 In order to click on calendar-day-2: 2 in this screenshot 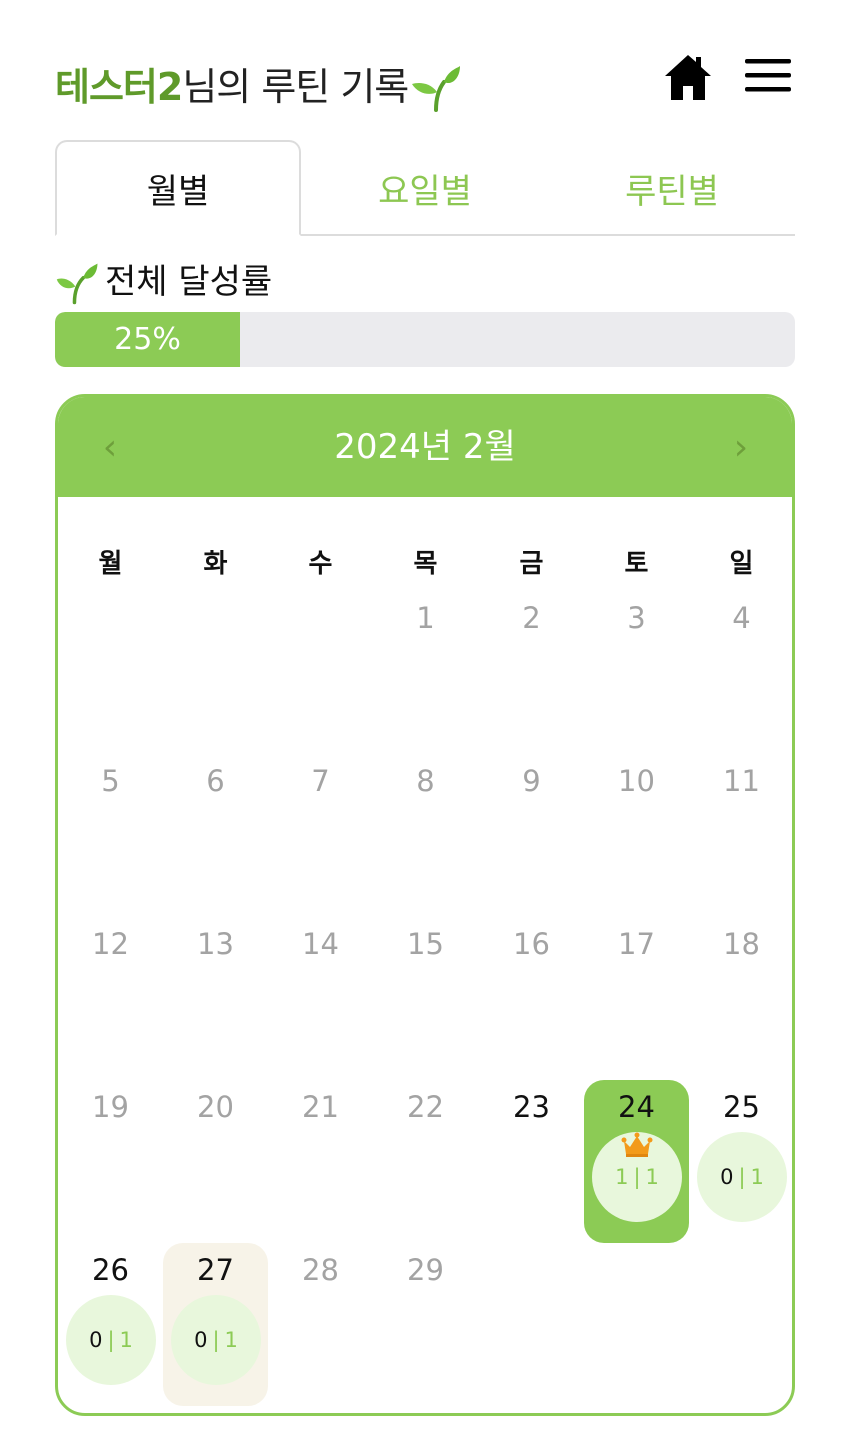, I will do `click(531, 672)`.